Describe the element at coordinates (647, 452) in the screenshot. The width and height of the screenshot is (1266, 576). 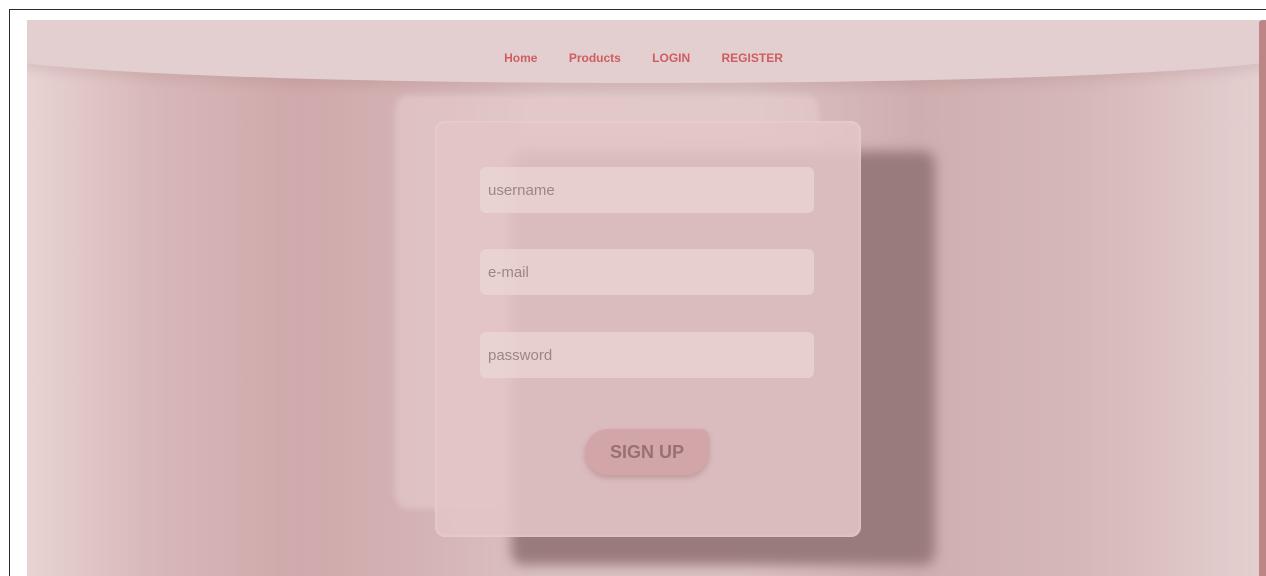
I see `sign-up-button: SIGN UP` at that location.